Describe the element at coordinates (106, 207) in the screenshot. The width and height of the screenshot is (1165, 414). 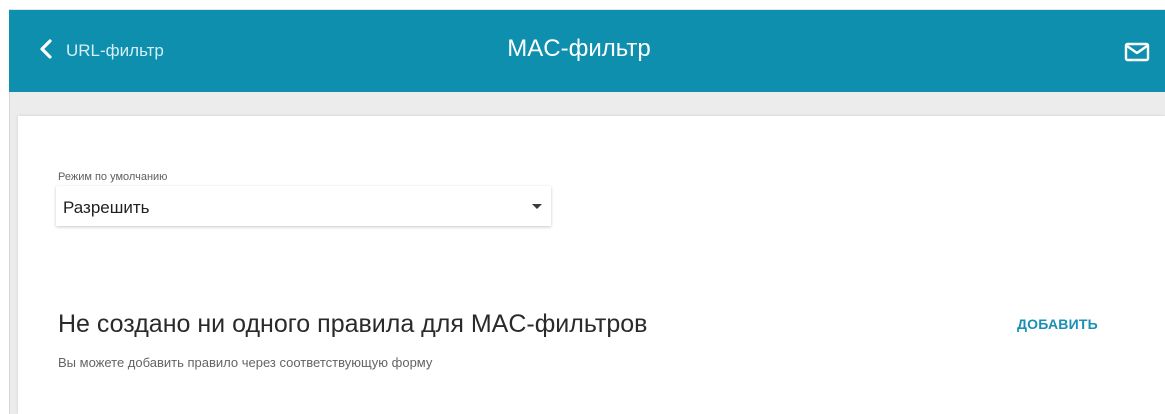
I see `default-mode-value: Разрешить` at that location.